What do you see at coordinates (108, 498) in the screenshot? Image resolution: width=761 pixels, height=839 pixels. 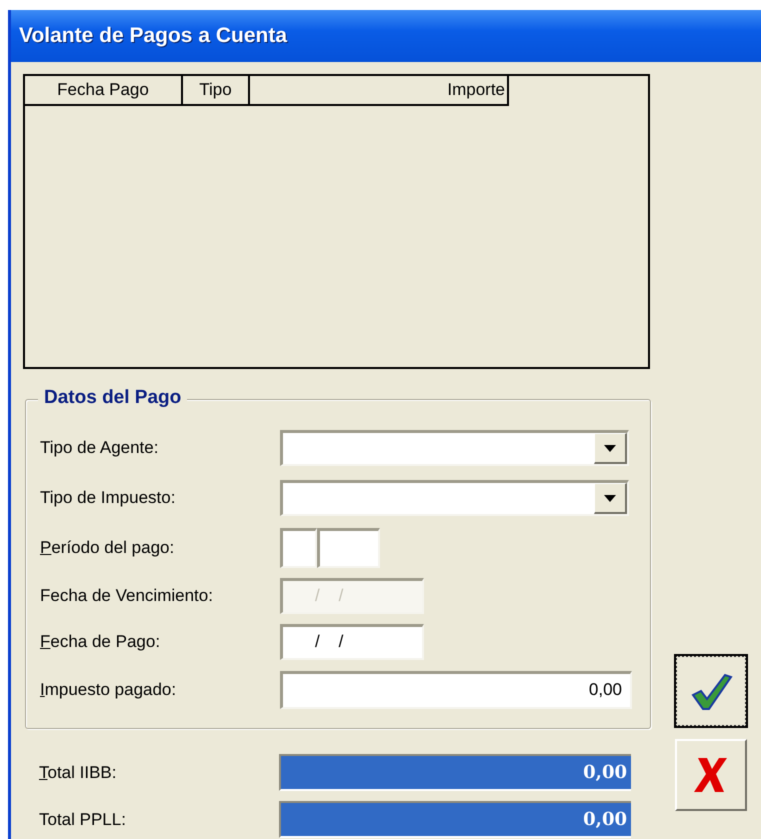 I see `field-label: Tipo de Impuesto:` at bounding box center [108, 498].